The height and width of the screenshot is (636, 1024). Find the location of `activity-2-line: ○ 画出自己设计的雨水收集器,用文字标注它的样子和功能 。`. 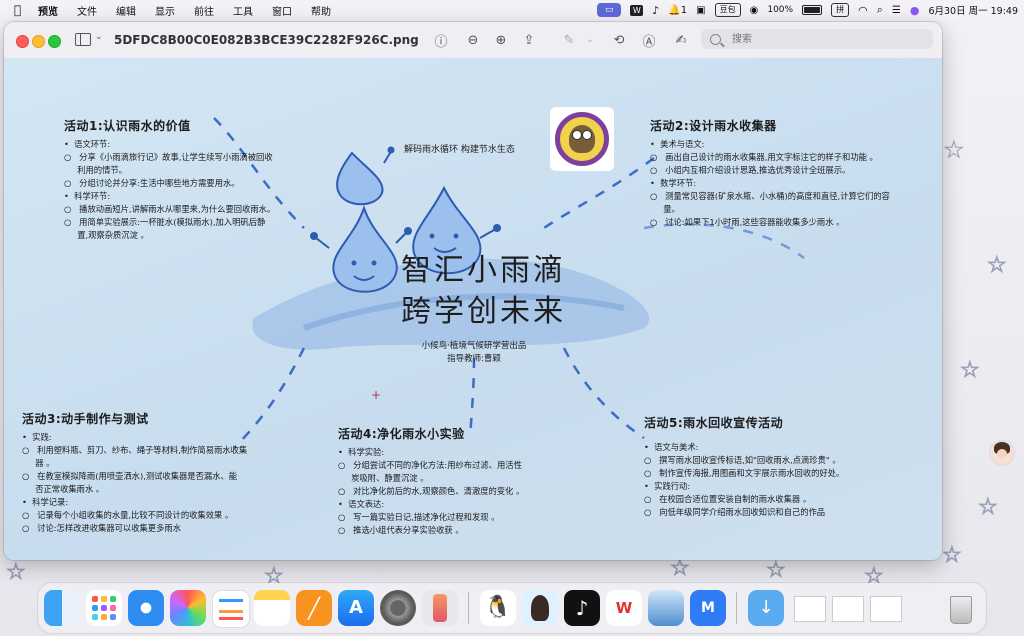

activity-2-line: ○ 画出自己设计的雨水收集器,用文字标注它的样子和功能 。 is located at coordinates (764, 157).